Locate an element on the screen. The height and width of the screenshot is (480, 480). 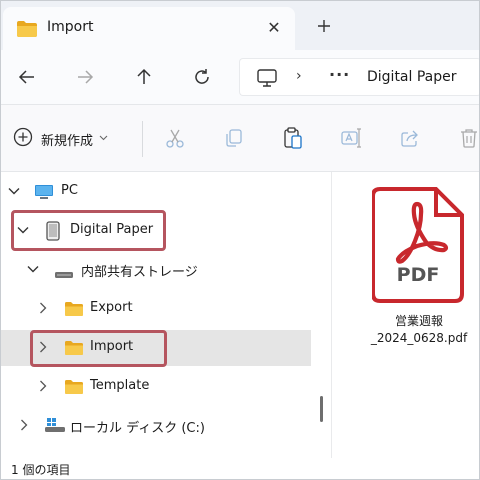
command-bar: 新規作成 is located at coordinates (240, 138).